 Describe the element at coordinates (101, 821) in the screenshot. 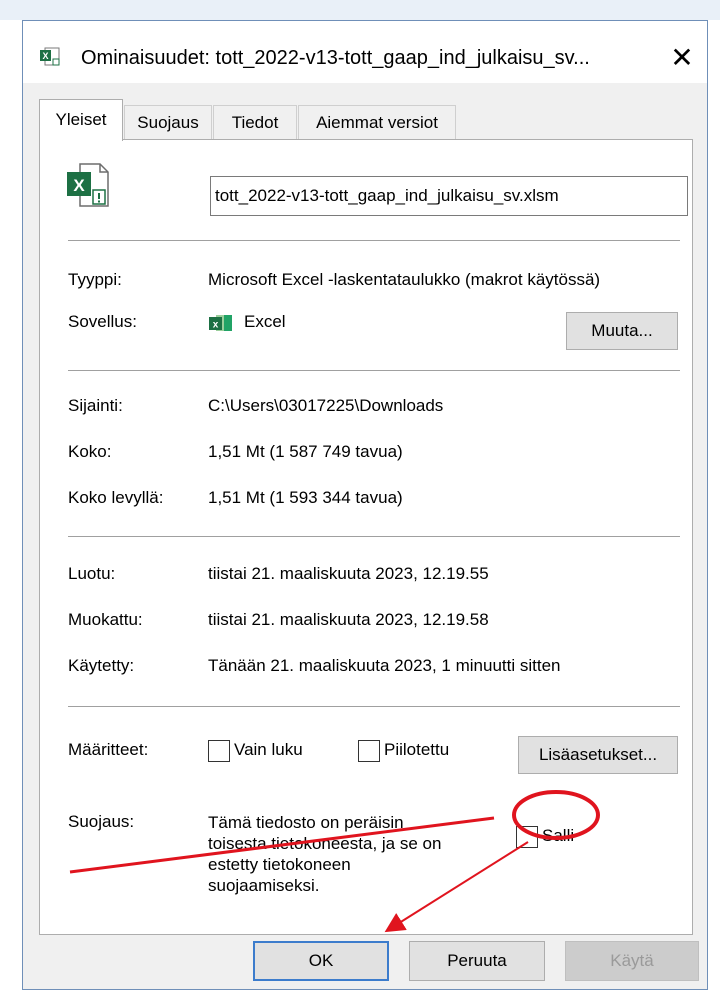

I see `security-label: Suojaus:` at that location.